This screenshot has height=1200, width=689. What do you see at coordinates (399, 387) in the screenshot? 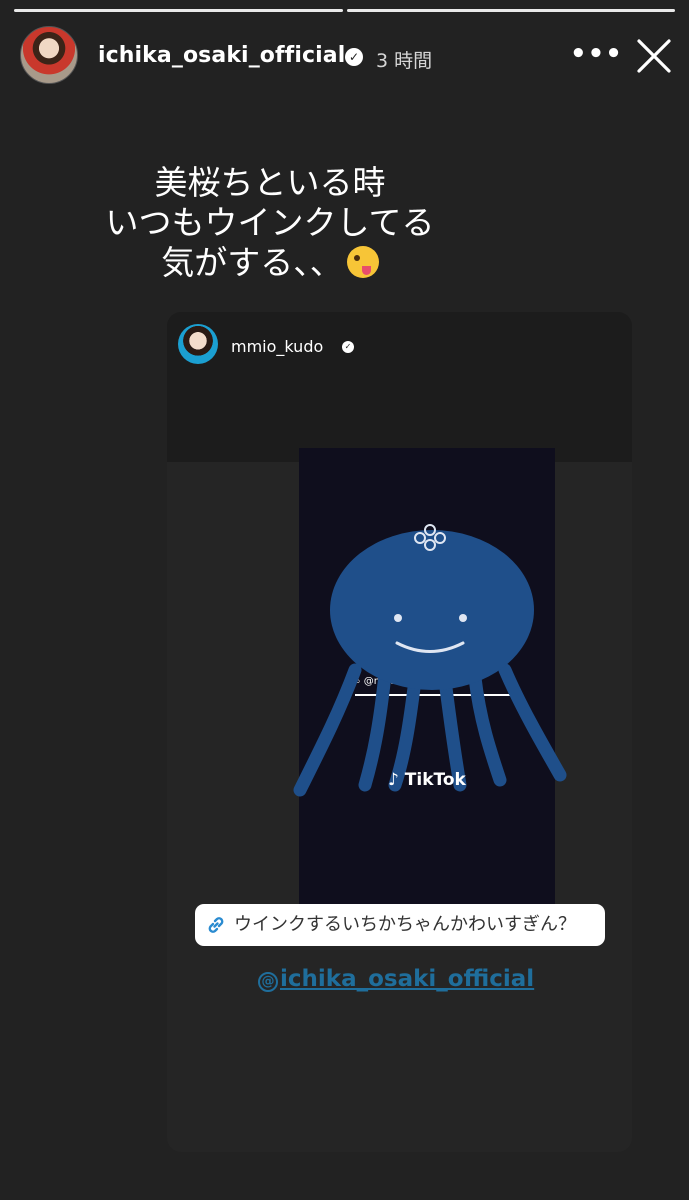
I see `shared-post-header` at bounding box center [399, 387].